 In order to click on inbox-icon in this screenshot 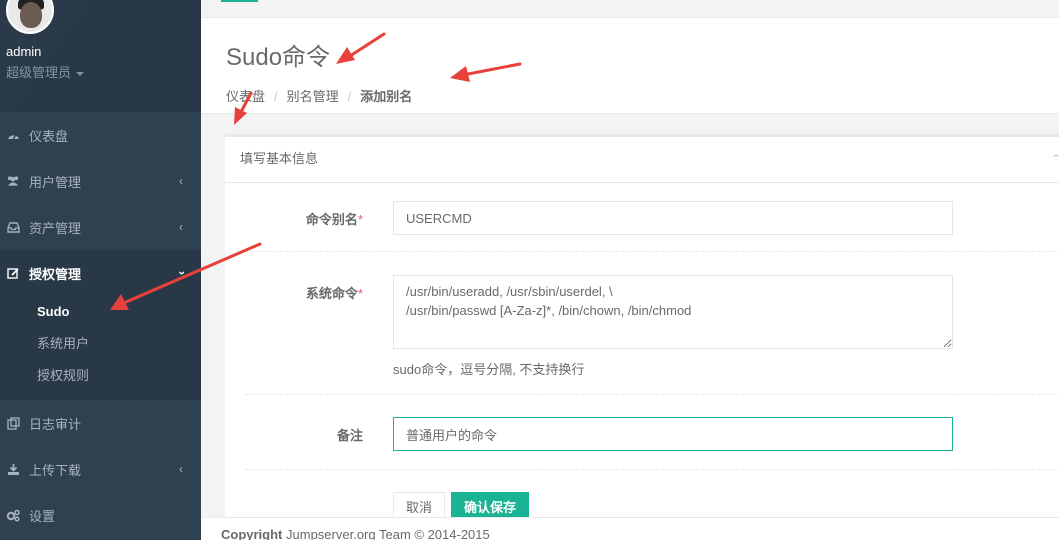, I will do `click(13, 227)`.